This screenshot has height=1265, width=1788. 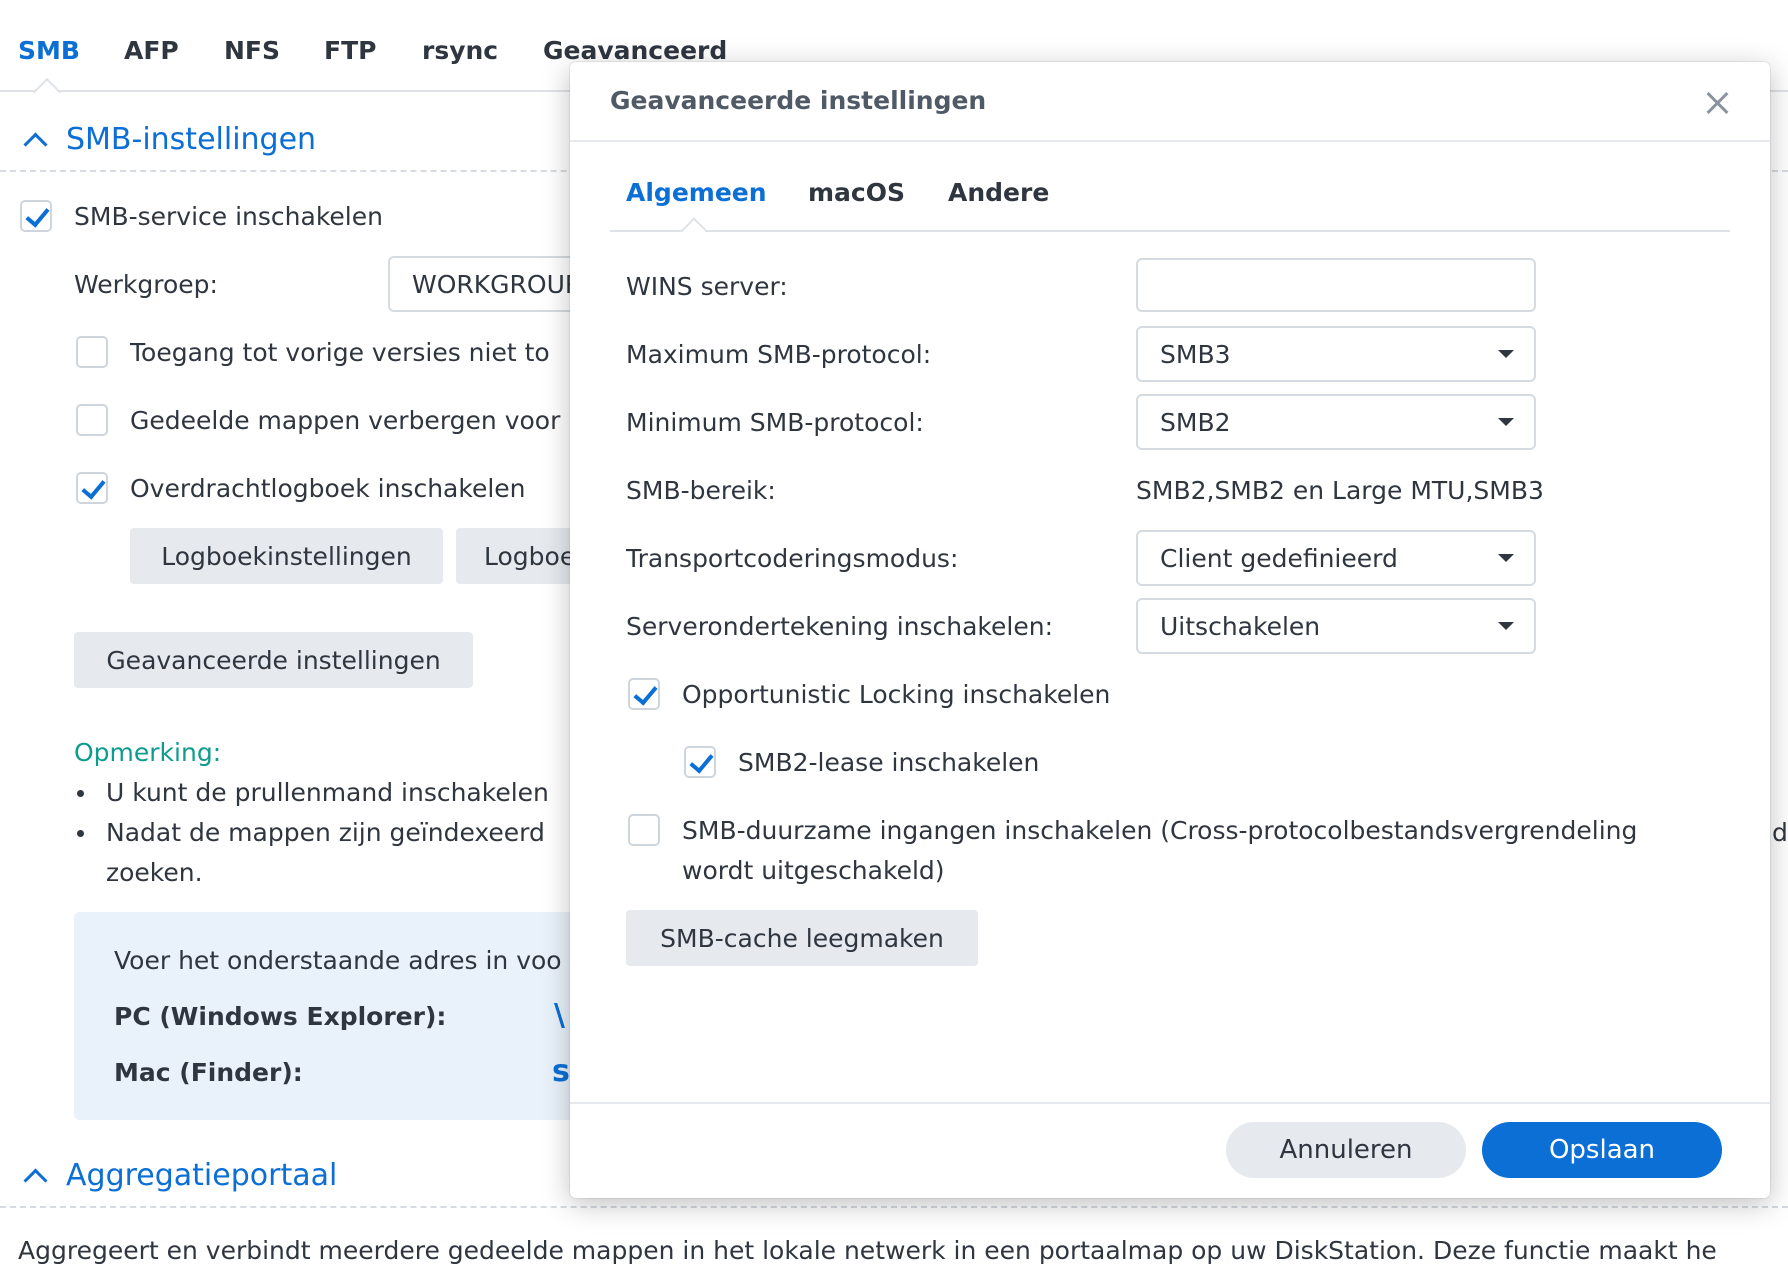 I want to click on dialog-tabs-divider, so click(x=1170, y=231).